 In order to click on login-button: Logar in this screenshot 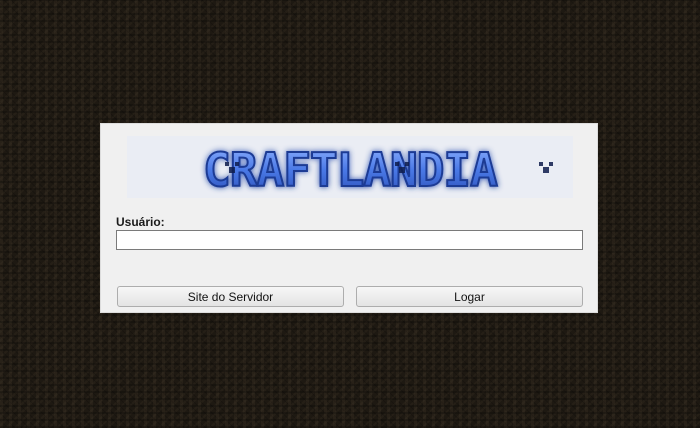, I will do `click(469, 296)`.